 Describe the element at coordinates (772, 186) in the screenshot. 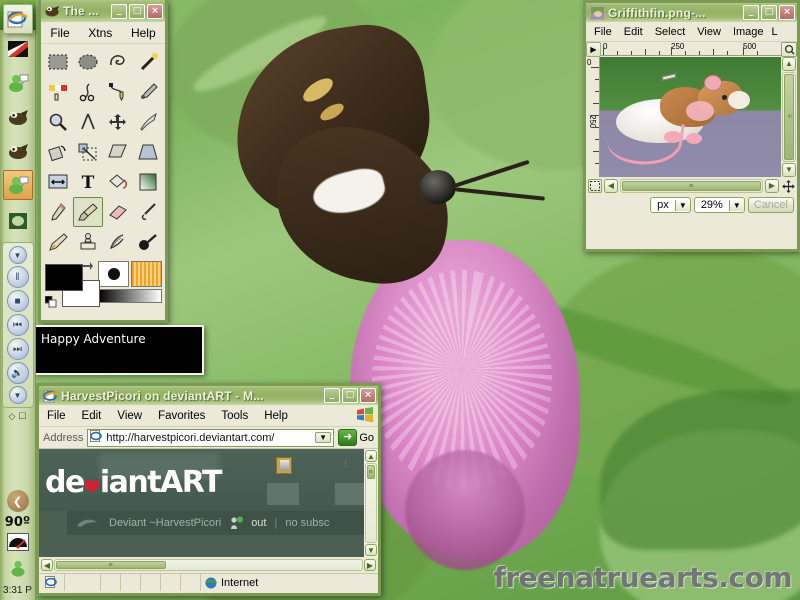

I see `scroll-right-arrow: ▶` at that location.